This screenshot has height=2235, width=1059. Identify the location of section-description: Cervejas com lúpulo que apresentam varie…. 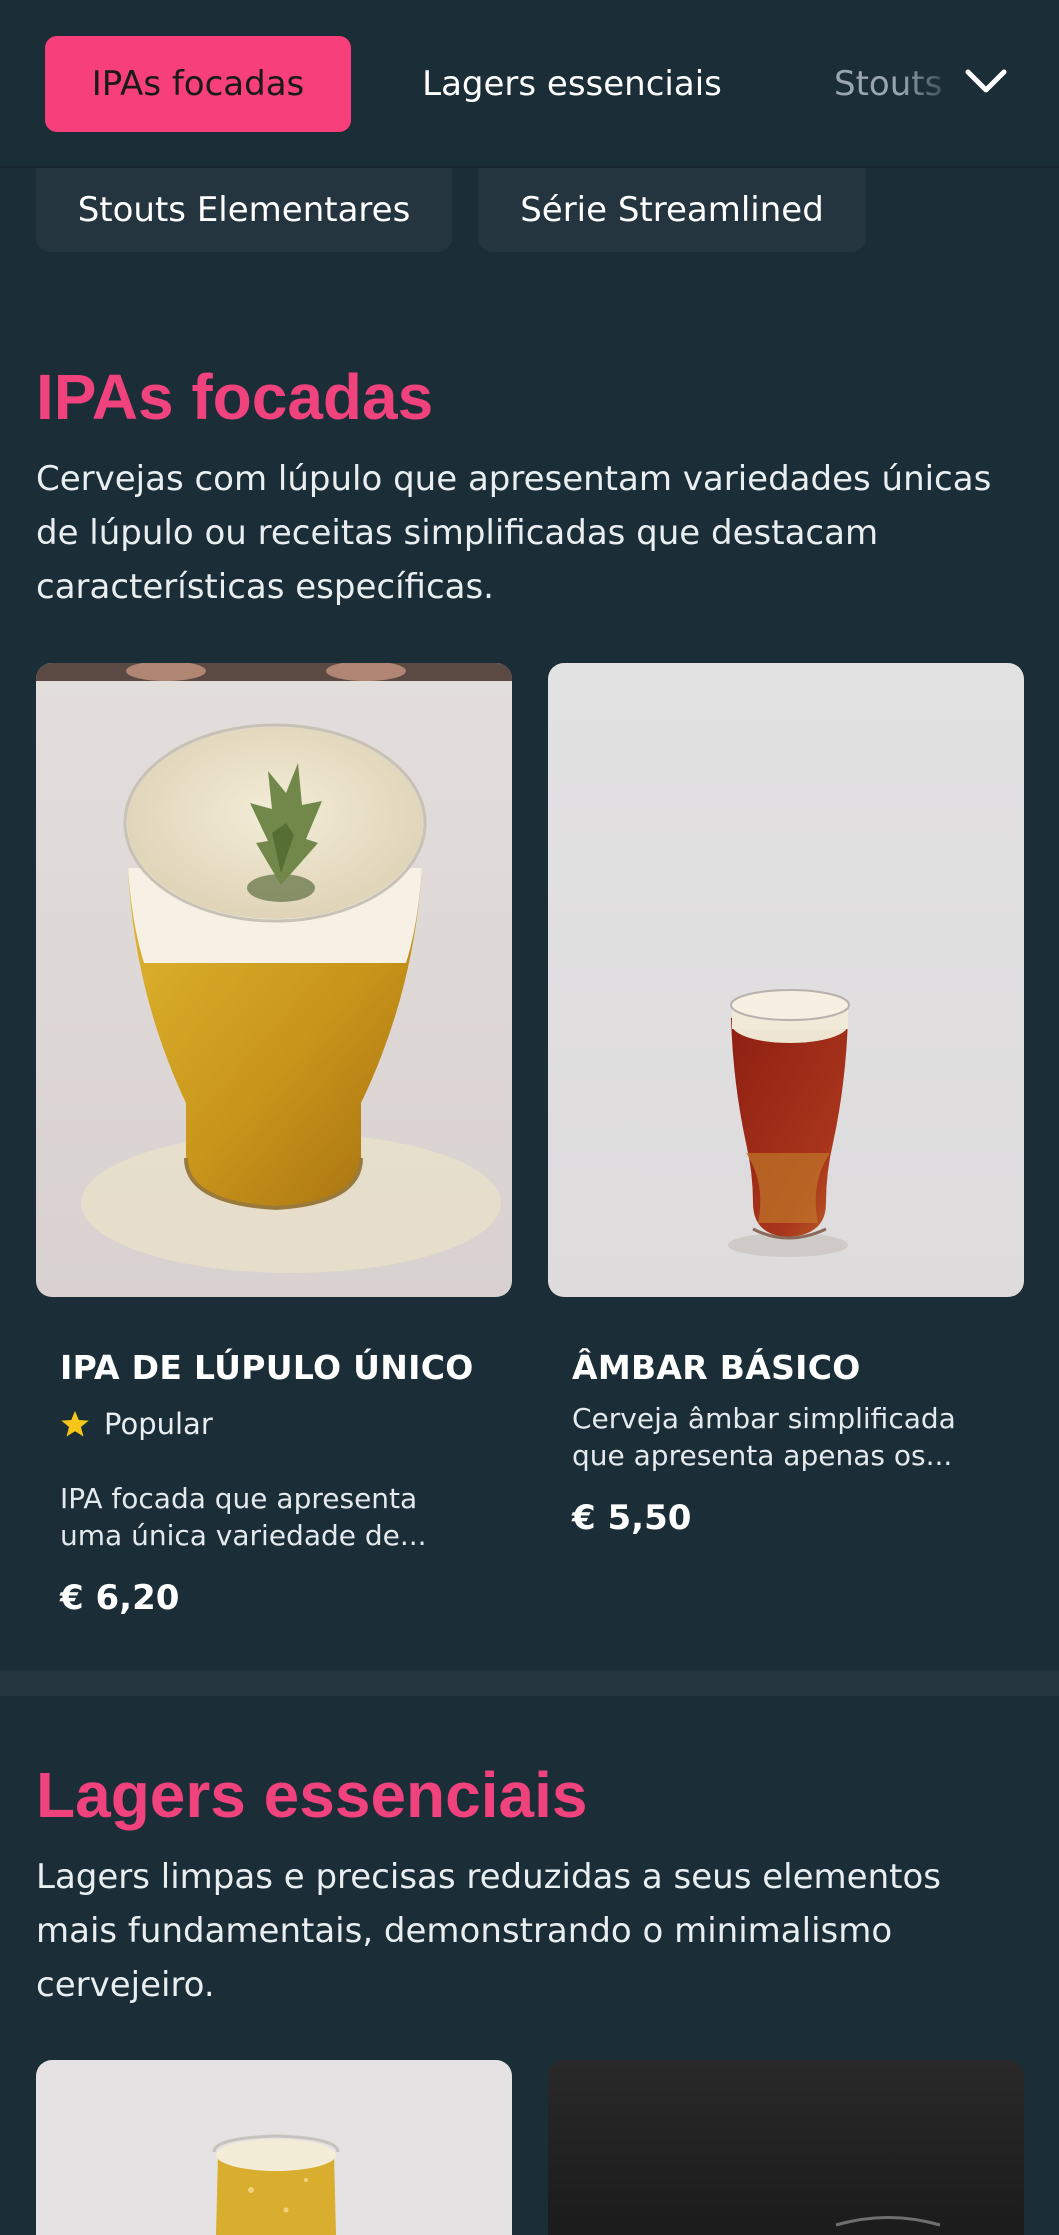
(514, 533).